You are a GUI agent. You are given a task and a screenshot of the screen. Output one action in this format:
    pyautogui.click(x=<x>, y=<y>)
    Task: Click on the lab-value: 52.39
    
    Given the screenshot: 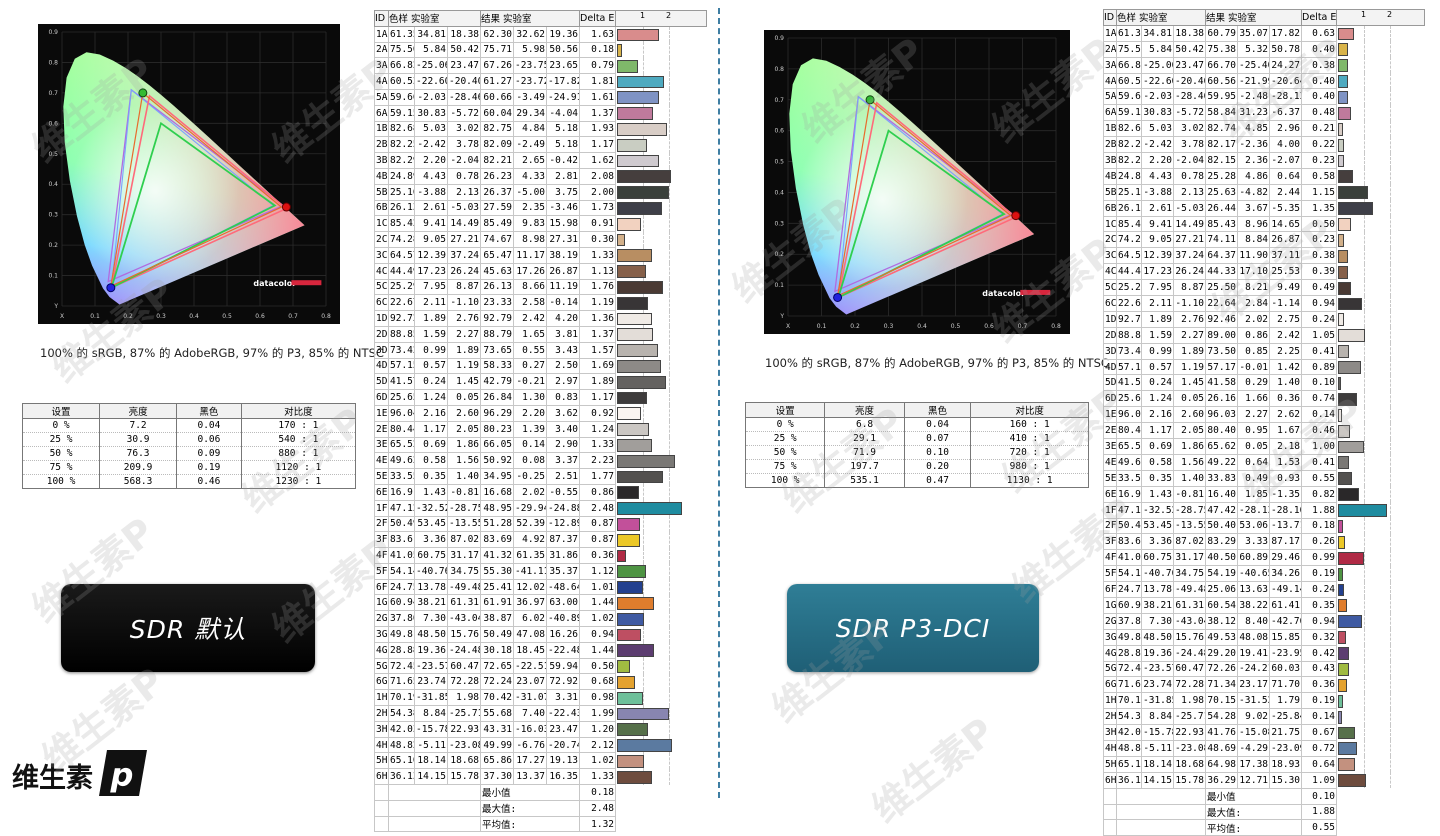 What is the action you would take?
    pyautogui.click(x=530, y=524)
    